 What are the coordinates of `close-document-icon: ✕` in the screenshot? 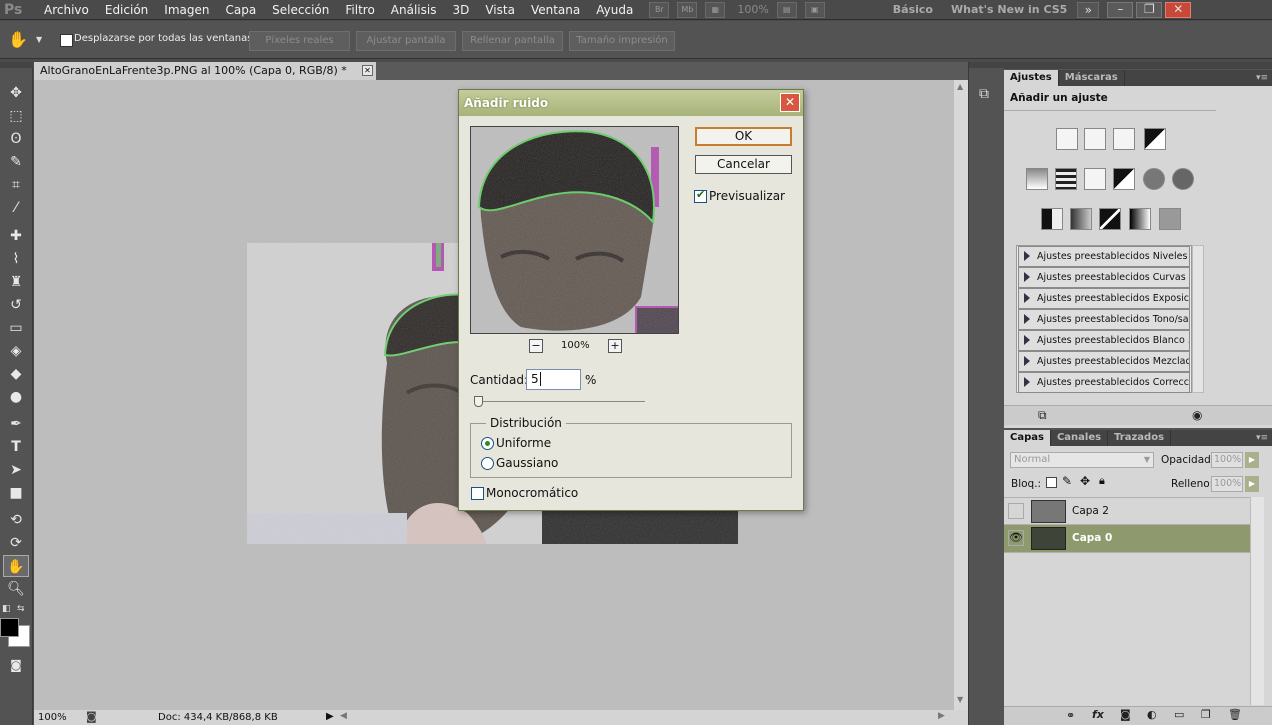 It's located at (367, 70).